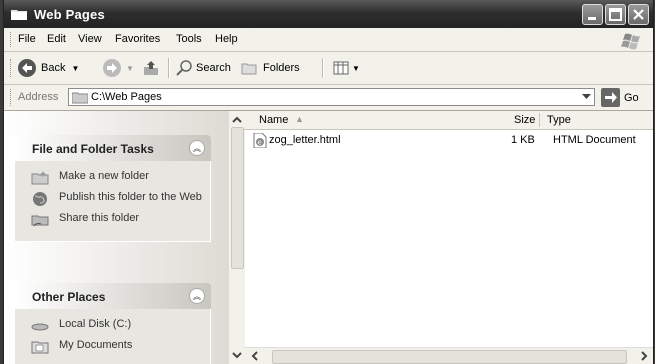 This screenshot has width=655, height=364. I want to click on task-pane-scrollbar, so click(236, 237).